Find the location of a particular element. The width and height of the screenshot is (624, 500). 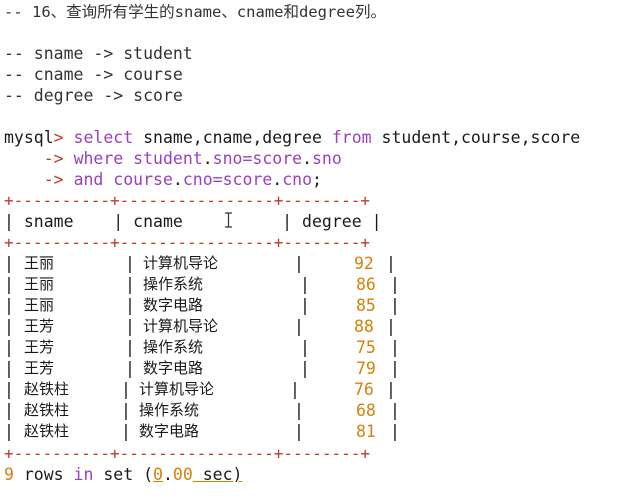

cell-degree: 68 is located at coordinates (366, 410).